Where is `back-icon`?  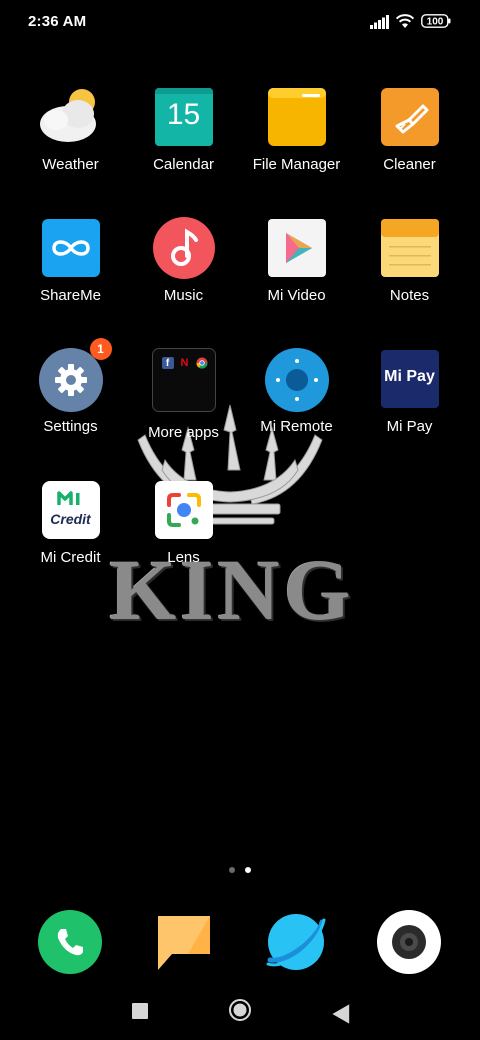
back-icon is located at coordinates (342, 1014).